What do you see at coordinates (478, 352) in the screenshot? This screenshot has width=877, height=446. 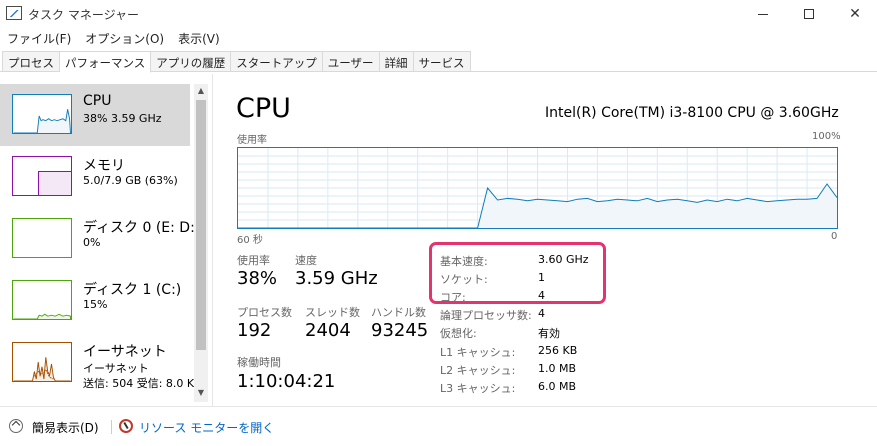 I see `spec-key: L1 キャッシュ:` at bounding box center [478, 352].